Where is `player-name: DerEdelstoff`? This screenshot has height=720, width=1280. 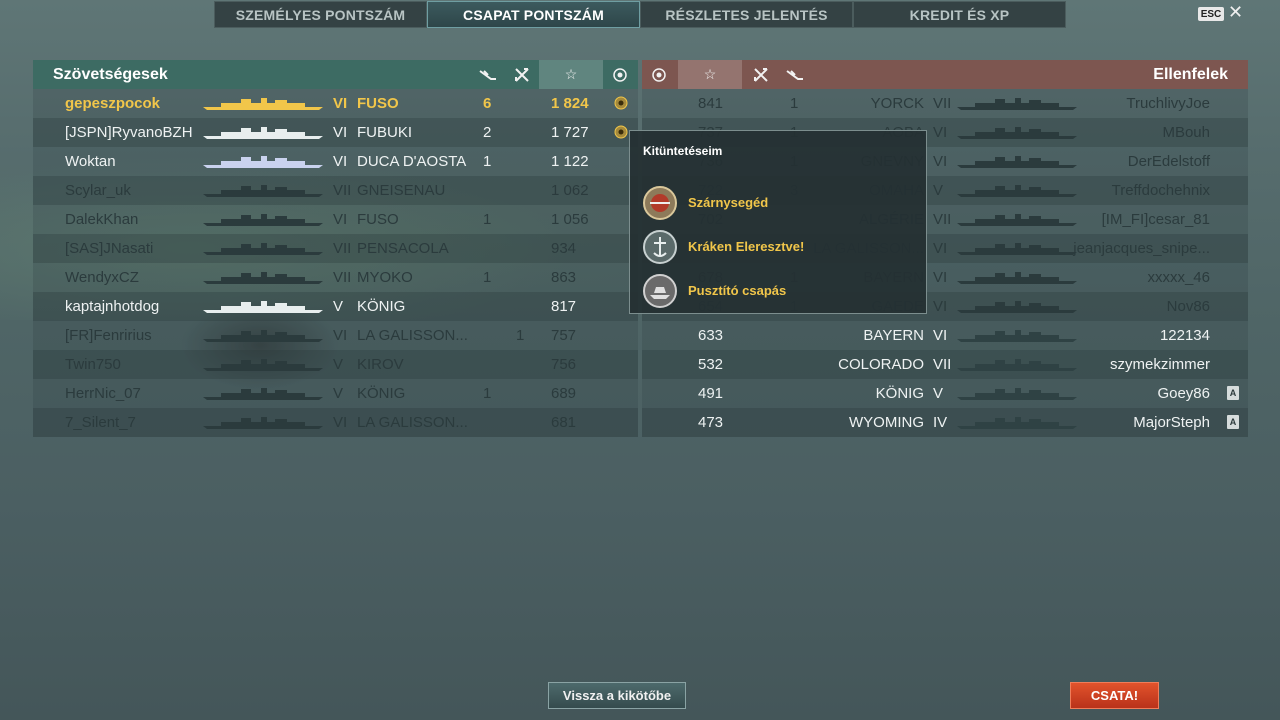 player-name: DerEdelstoff is located at coordinates (1168, 161).